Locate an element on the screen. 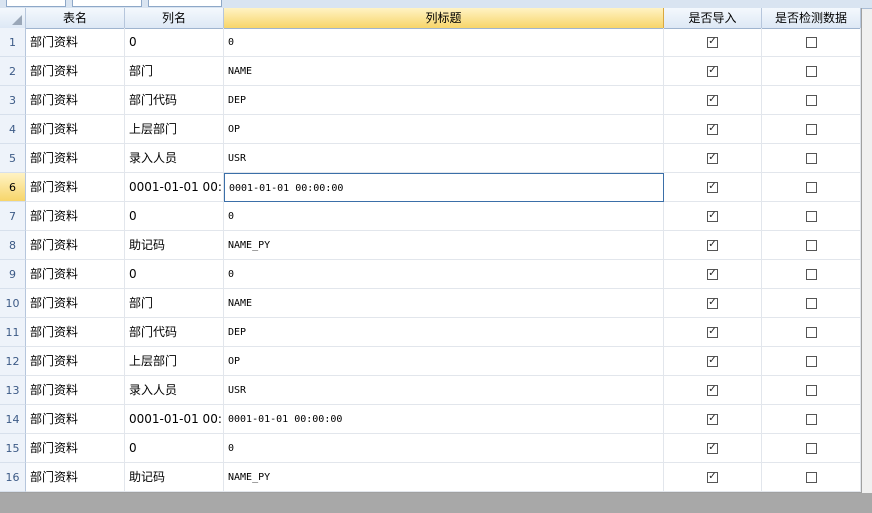 The image size is (872, 513). header-is-check: 是否检测数据 is located at coordinates (811, 18).